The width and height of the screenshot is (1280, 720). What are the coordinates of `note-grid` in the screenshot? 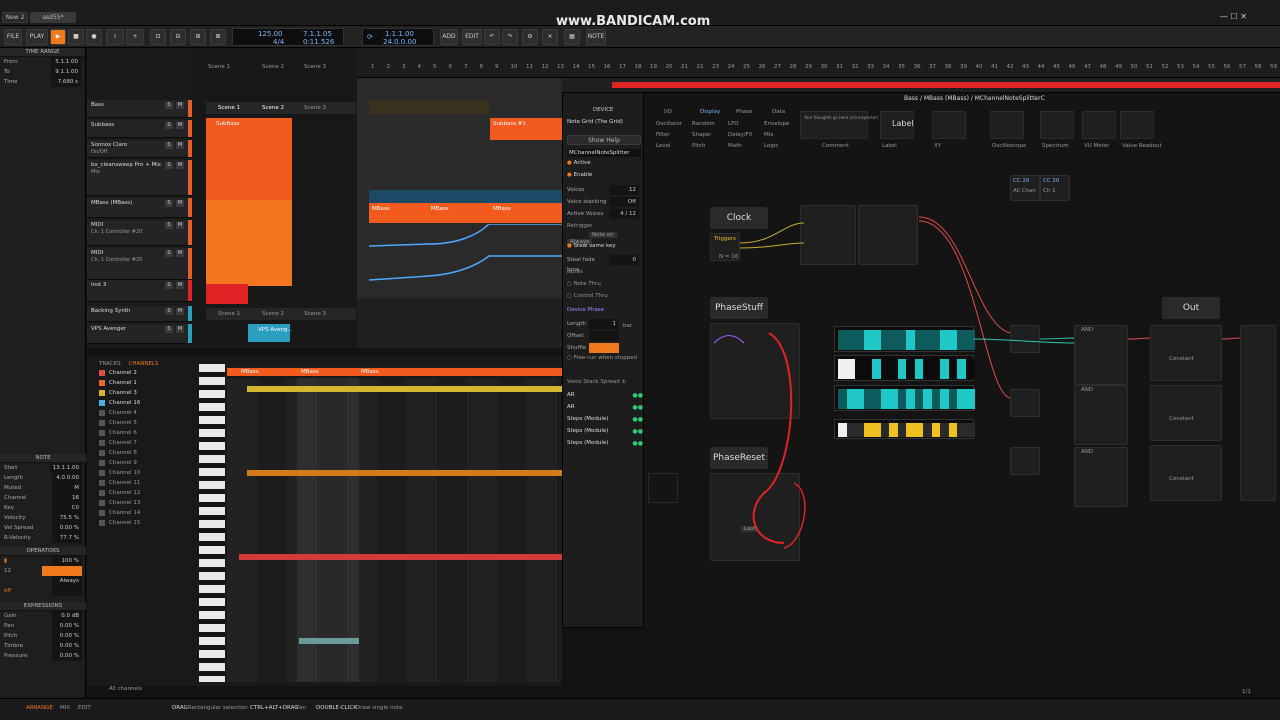 It's located at (394, 530).